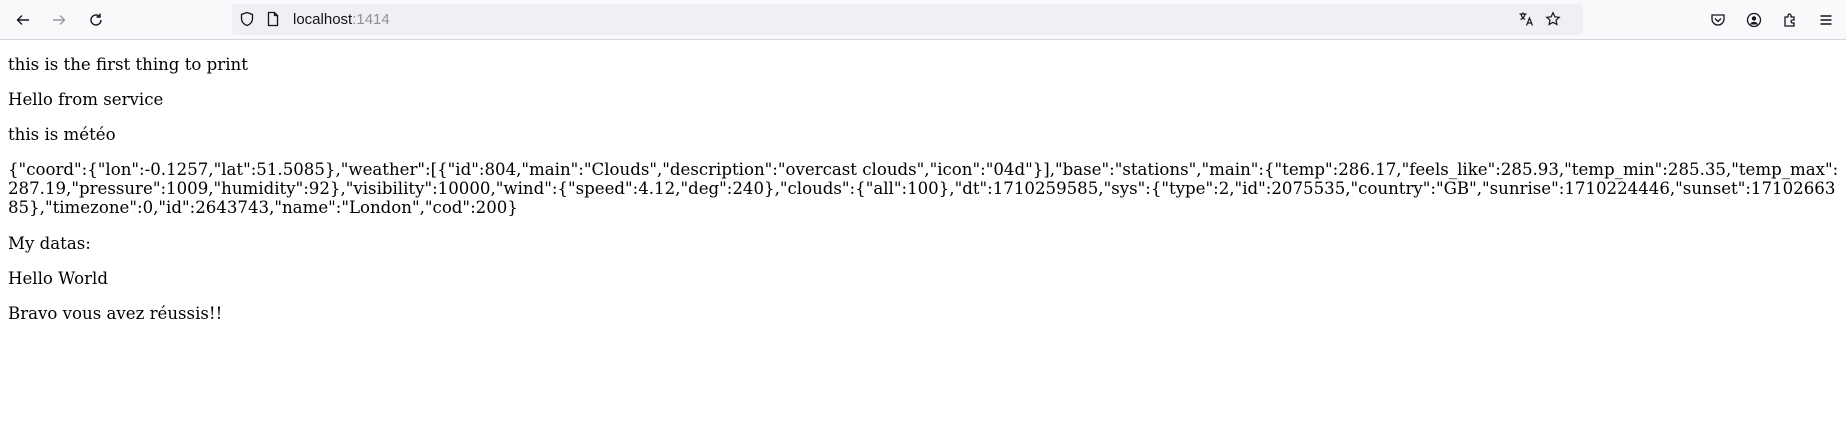 The height and width of the screenshot is (437, 1846). I want to click on service-greeting-text: Hello from service, so click(86, 99).